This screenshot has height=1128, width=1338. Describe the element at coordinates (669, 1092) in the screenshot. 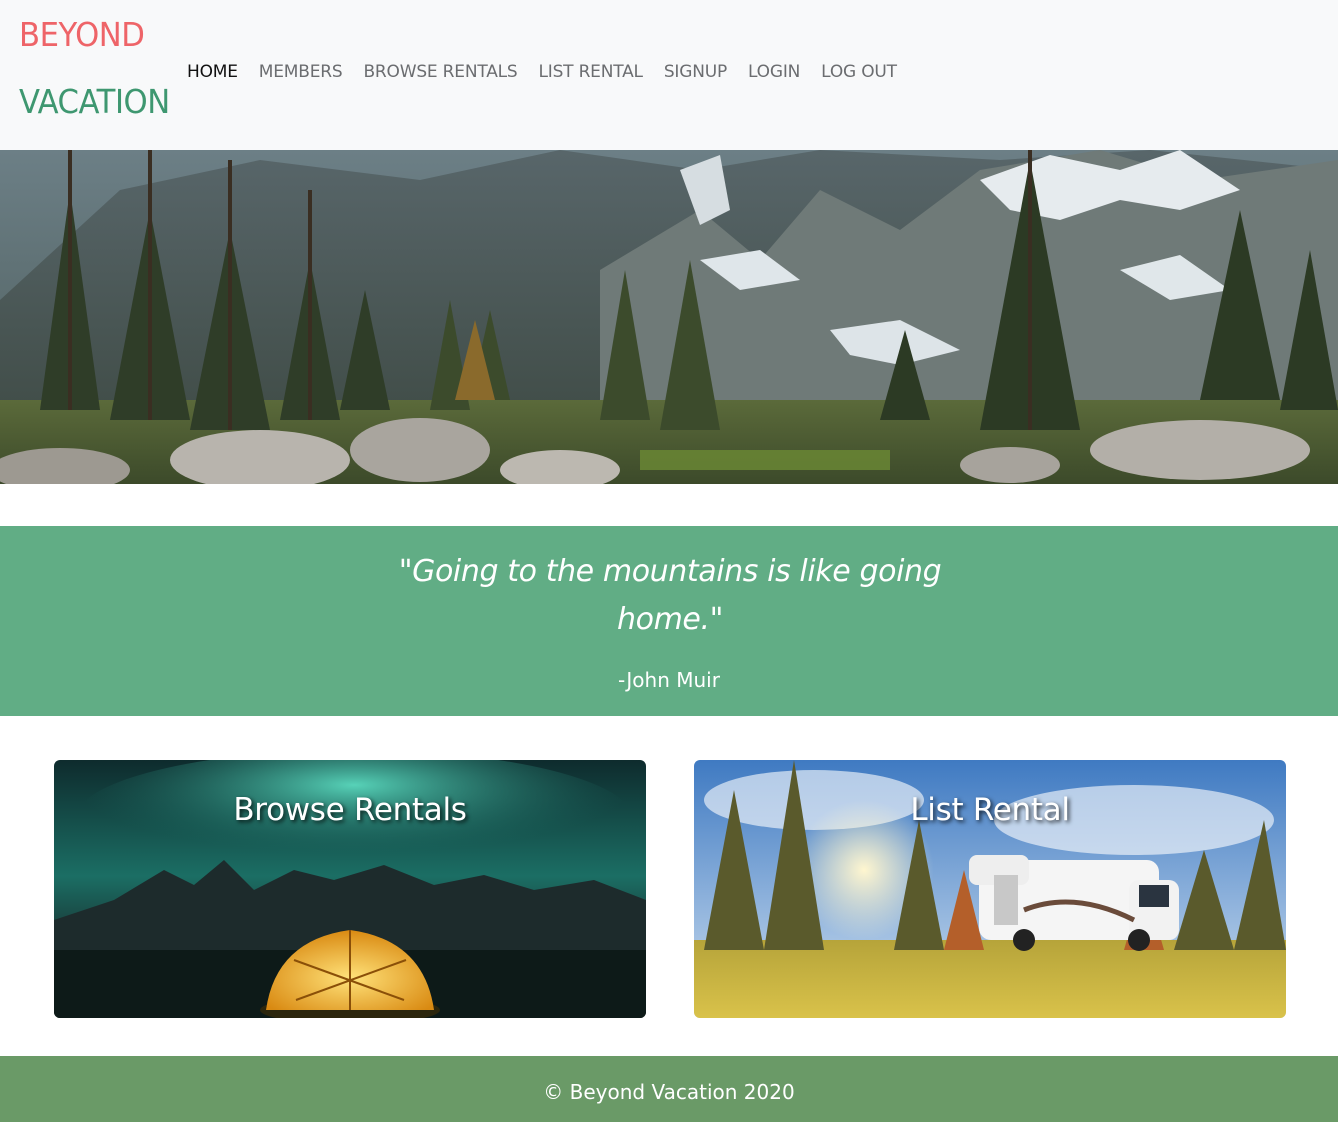

I see `footer-copyright: © Beyond Vacation 2020` at that location.